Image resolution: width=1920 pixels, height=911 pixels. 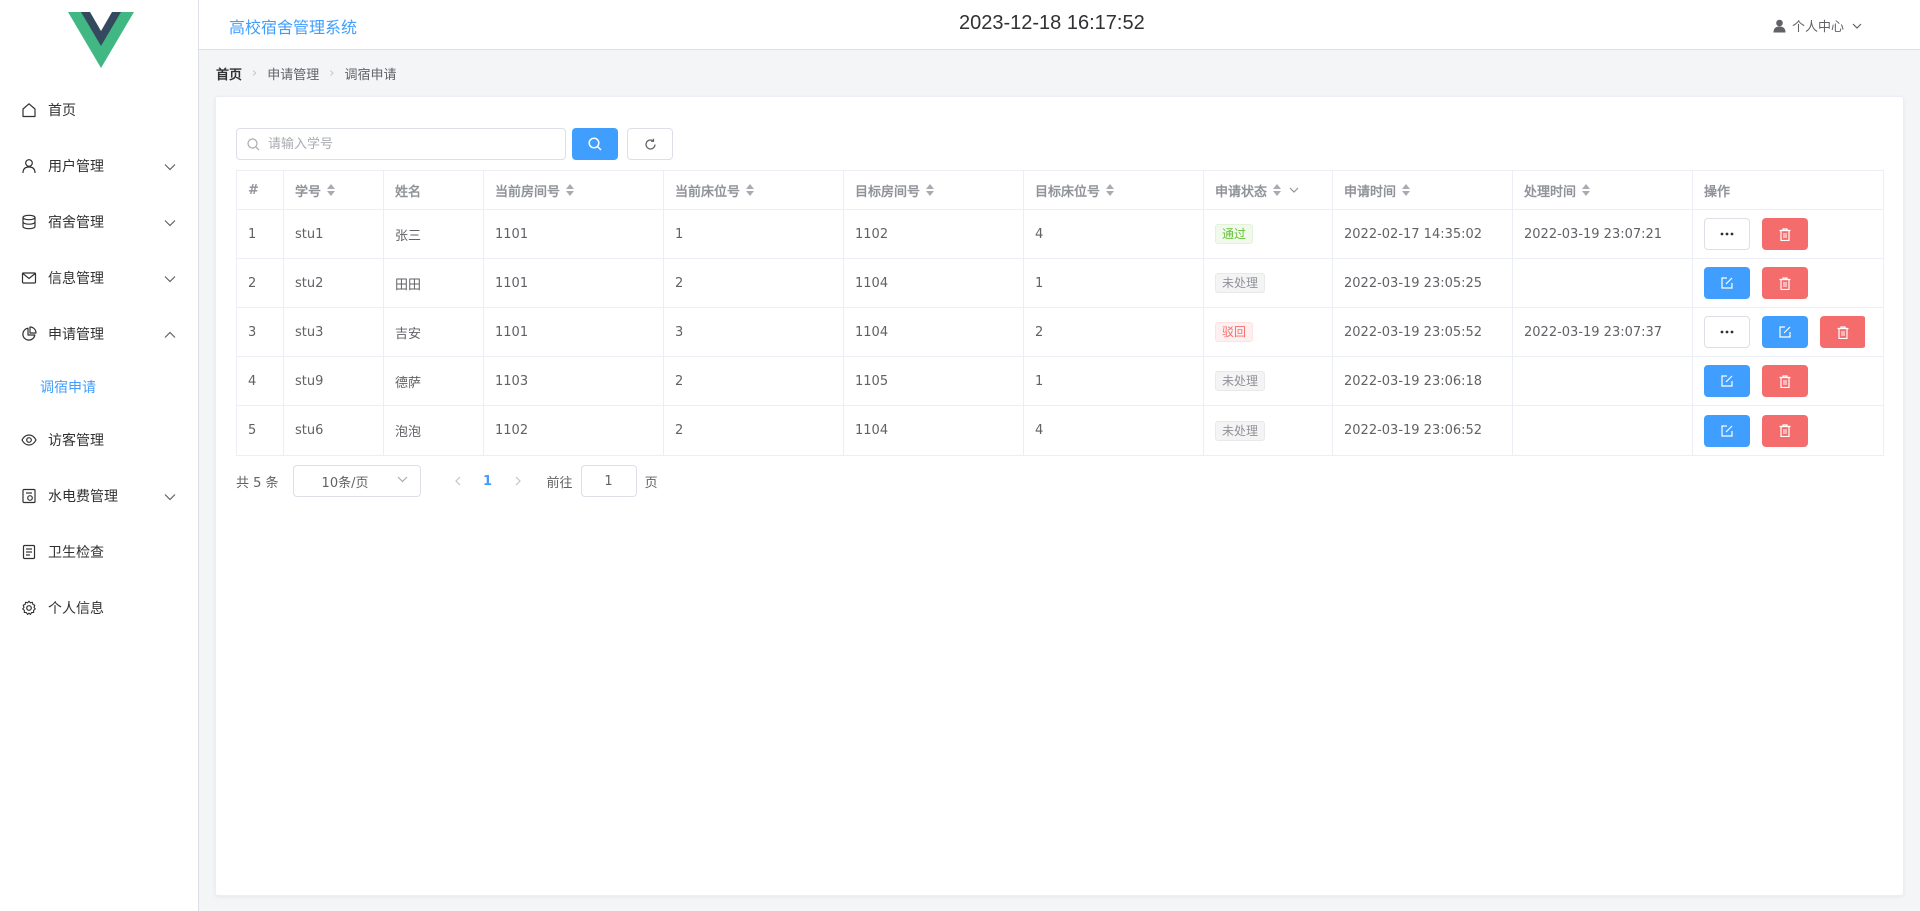 What do you see at coordinates (76, 609) in the screenshot?
I see `sidebar-item-label: 个人信息` at bounding box center [76, 609].